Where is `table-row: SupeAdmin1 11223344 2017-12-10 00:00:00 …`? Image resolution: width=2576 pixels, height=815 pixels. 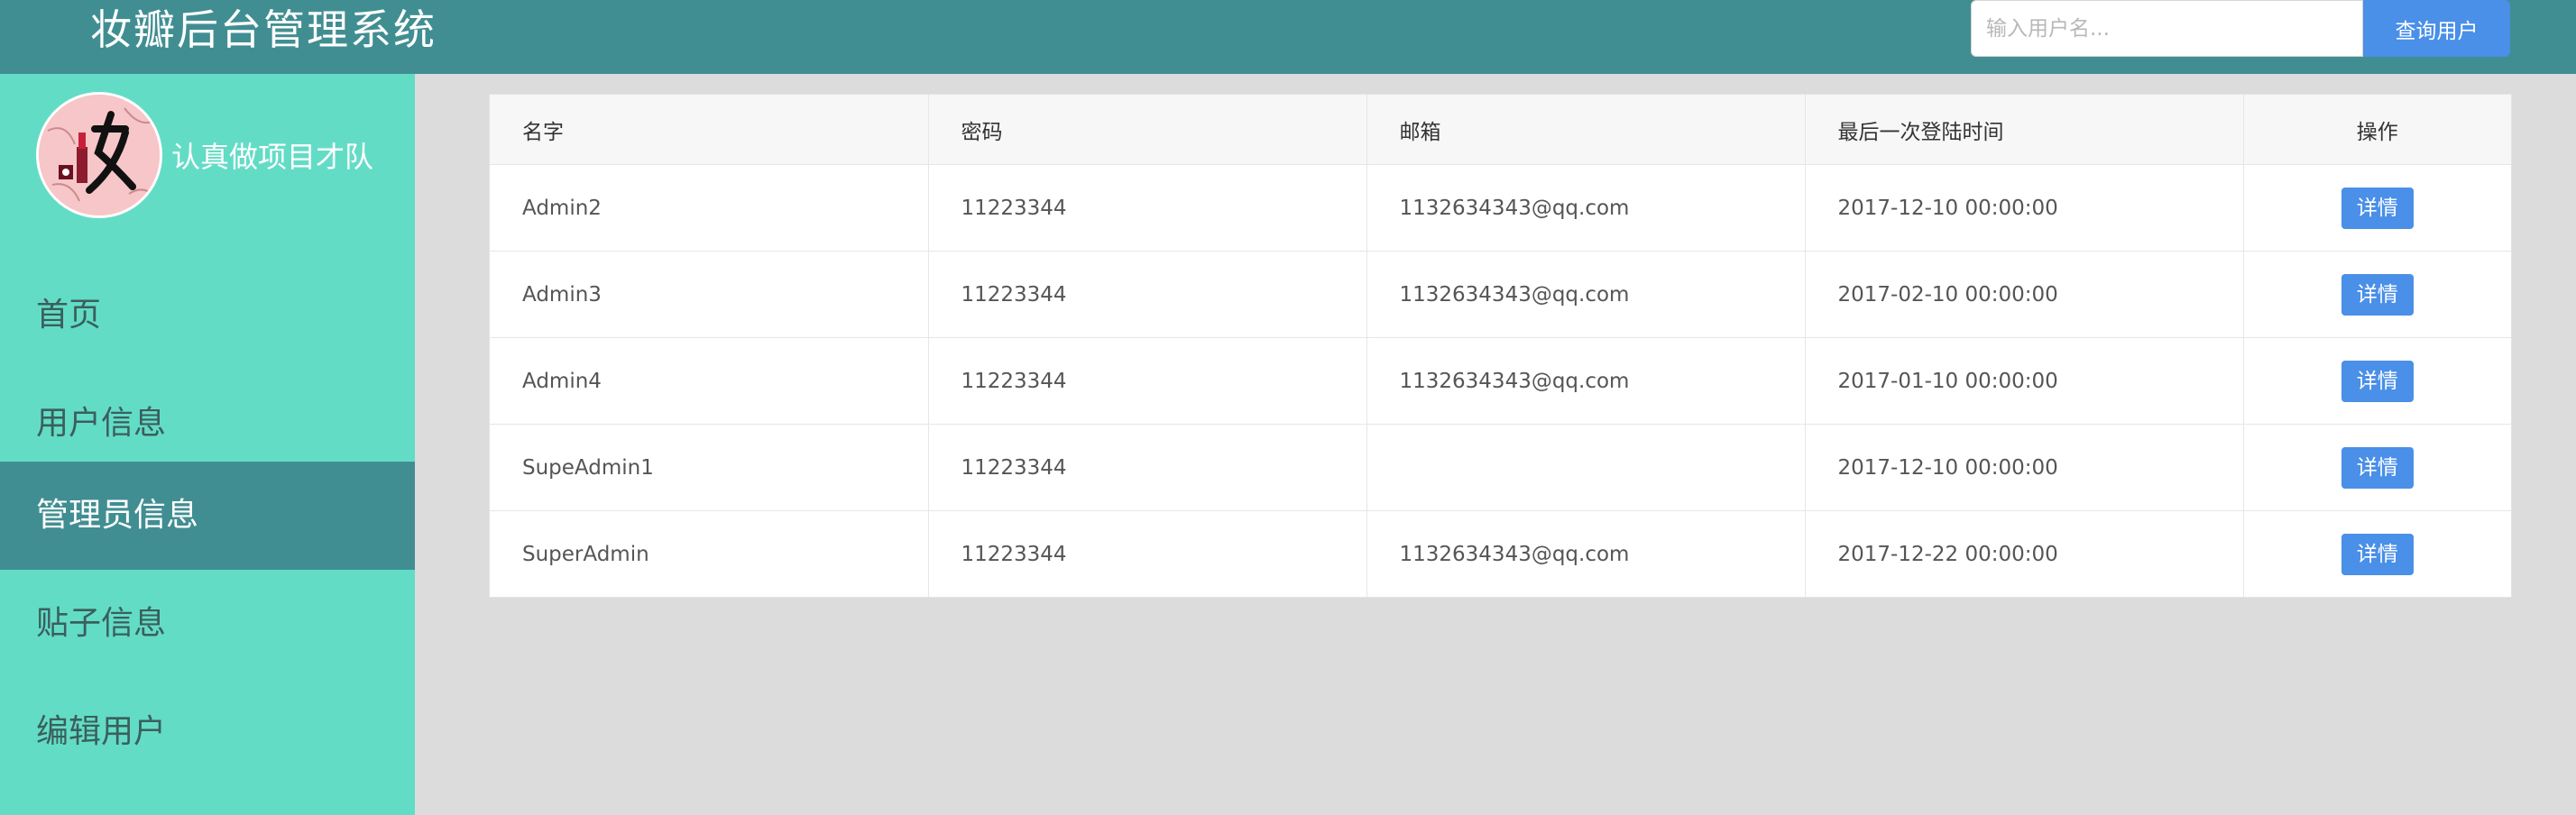
table-row: SupeAdmin1 11223344 2017-12-10 00:00:00 … is located at coordinates (1500, 468).